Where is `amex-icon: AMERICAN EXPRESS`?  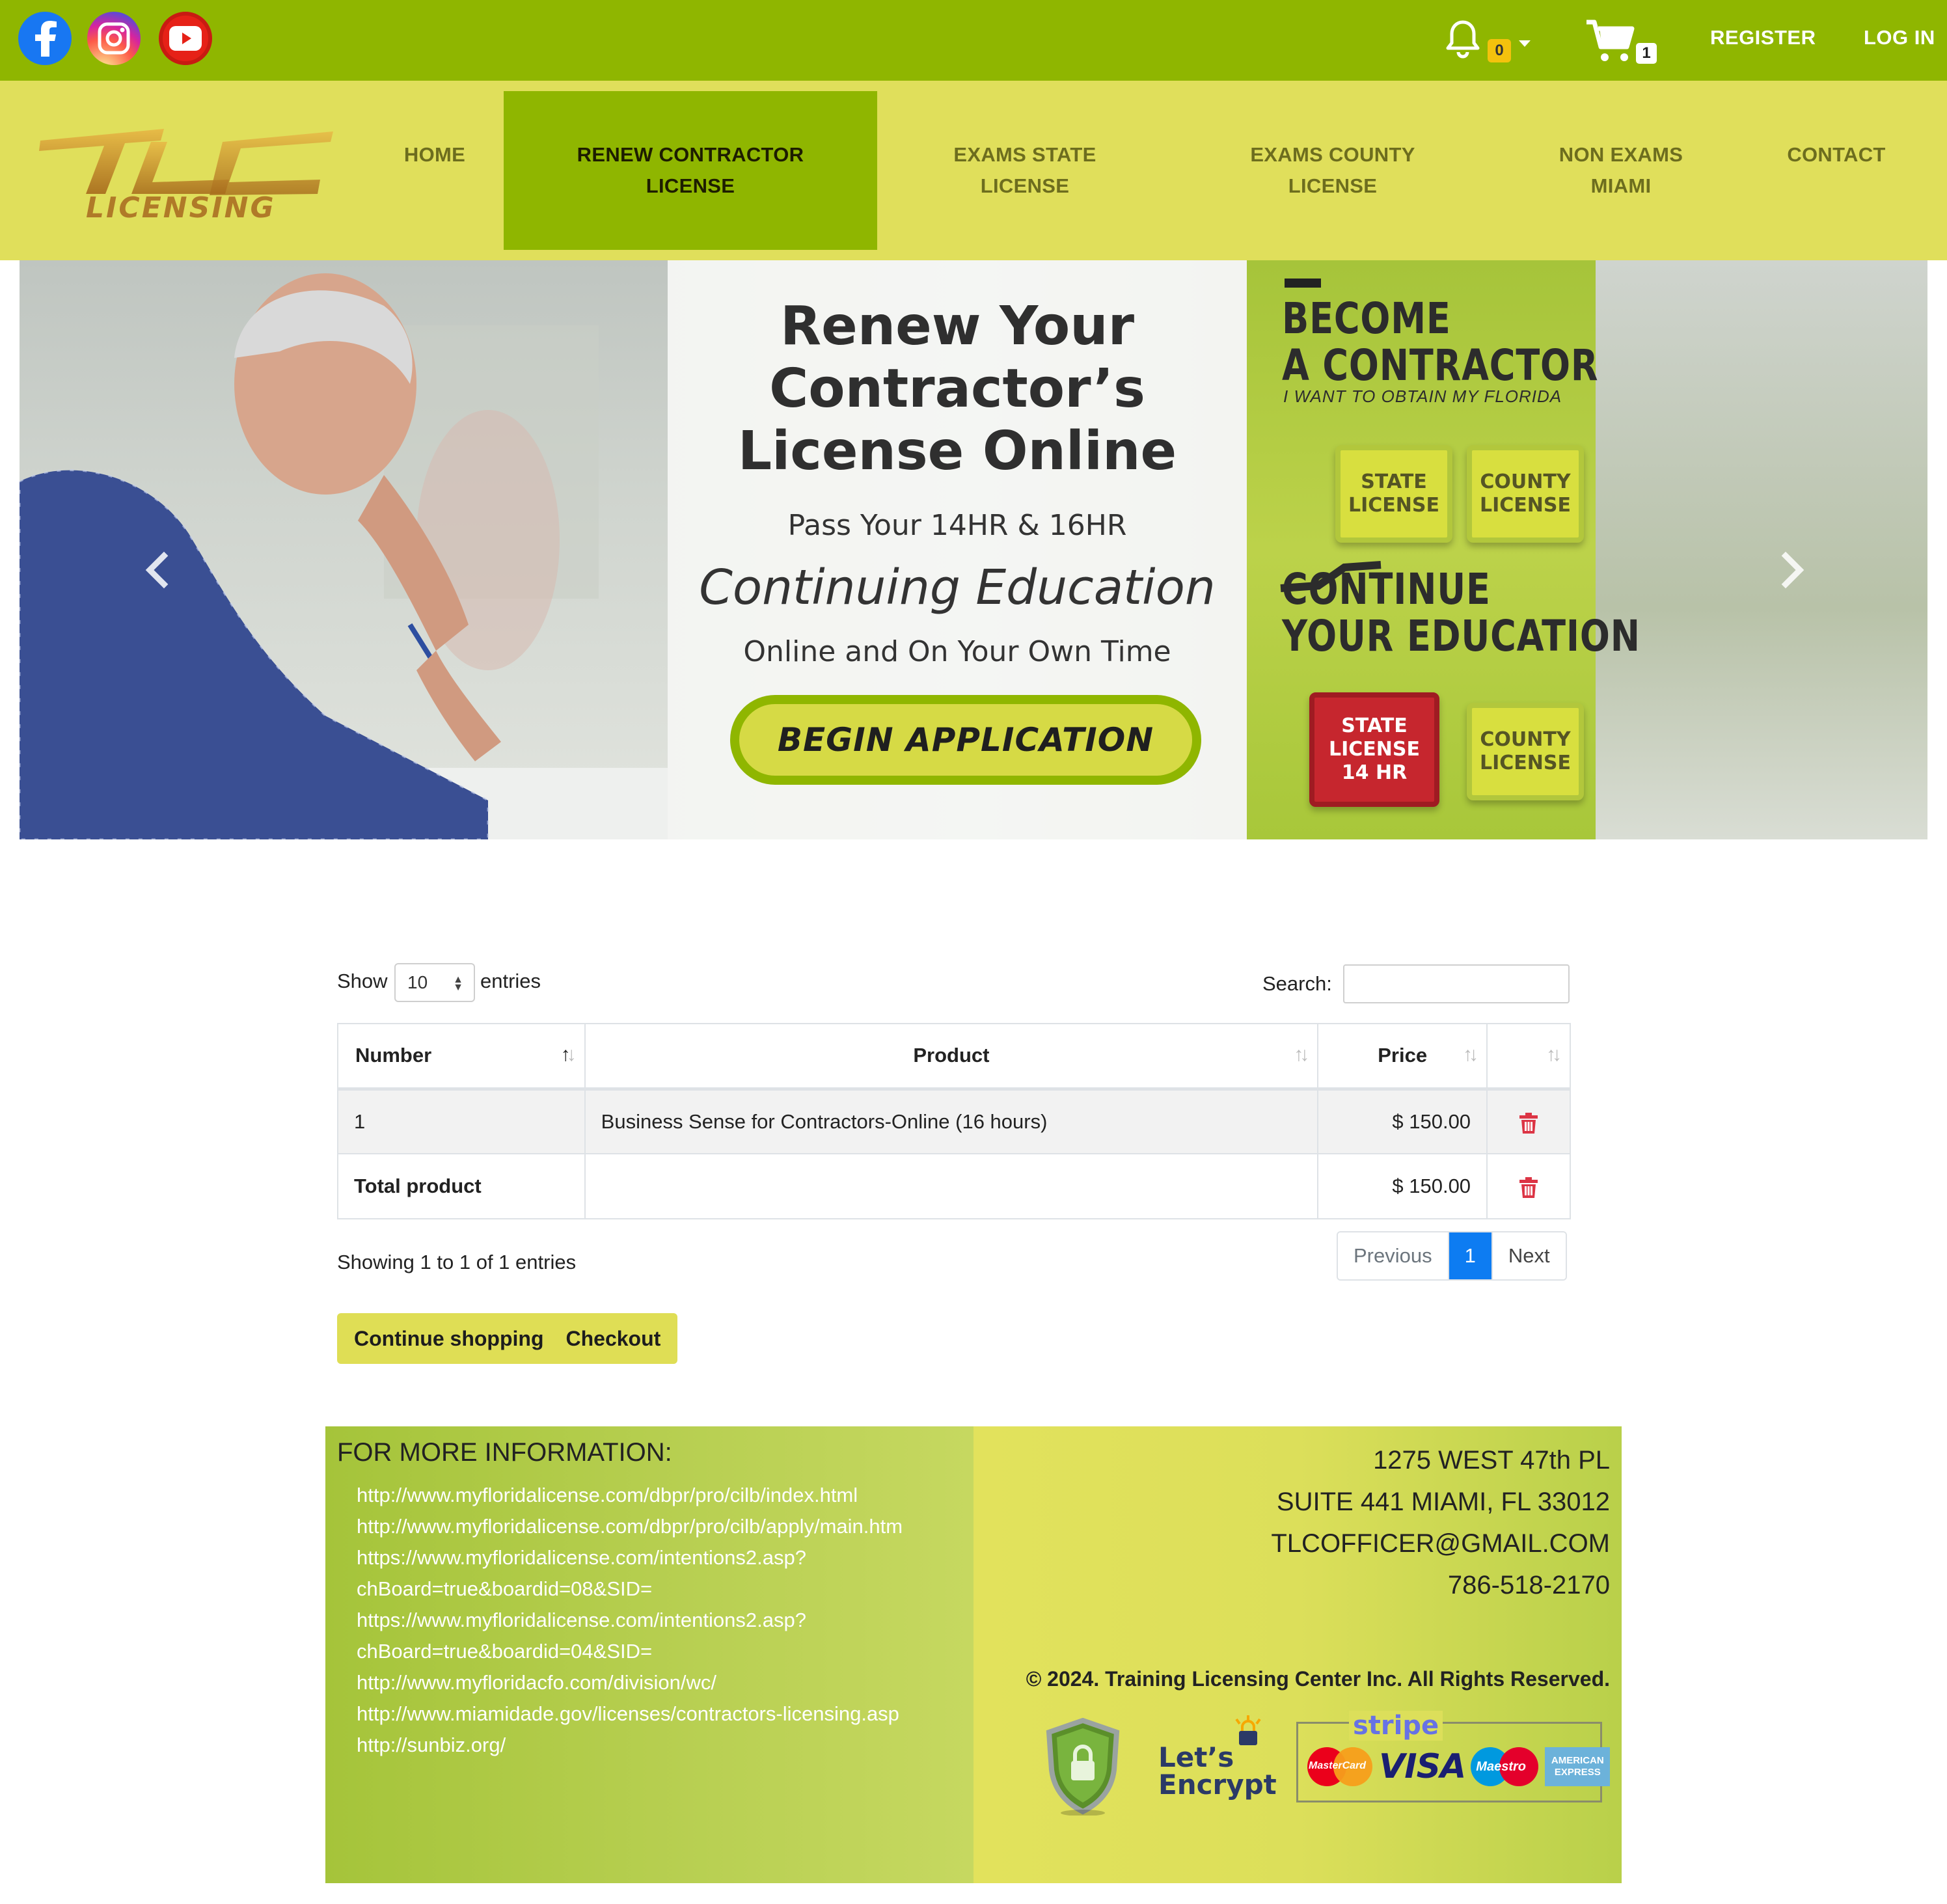 amex-icon: AMERICAN EXPRESS is located at coordinates (1578, 1766).